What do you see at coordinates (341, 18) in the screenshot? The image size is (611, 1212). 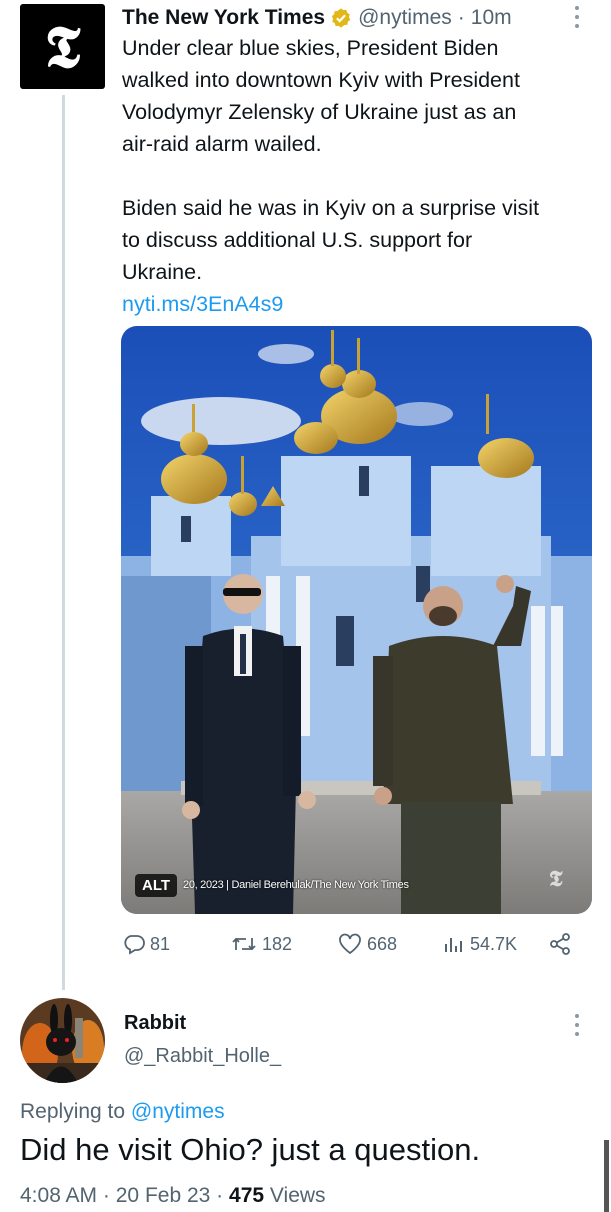 I see `verified-badge-icon` at bounding box center [341, 18].